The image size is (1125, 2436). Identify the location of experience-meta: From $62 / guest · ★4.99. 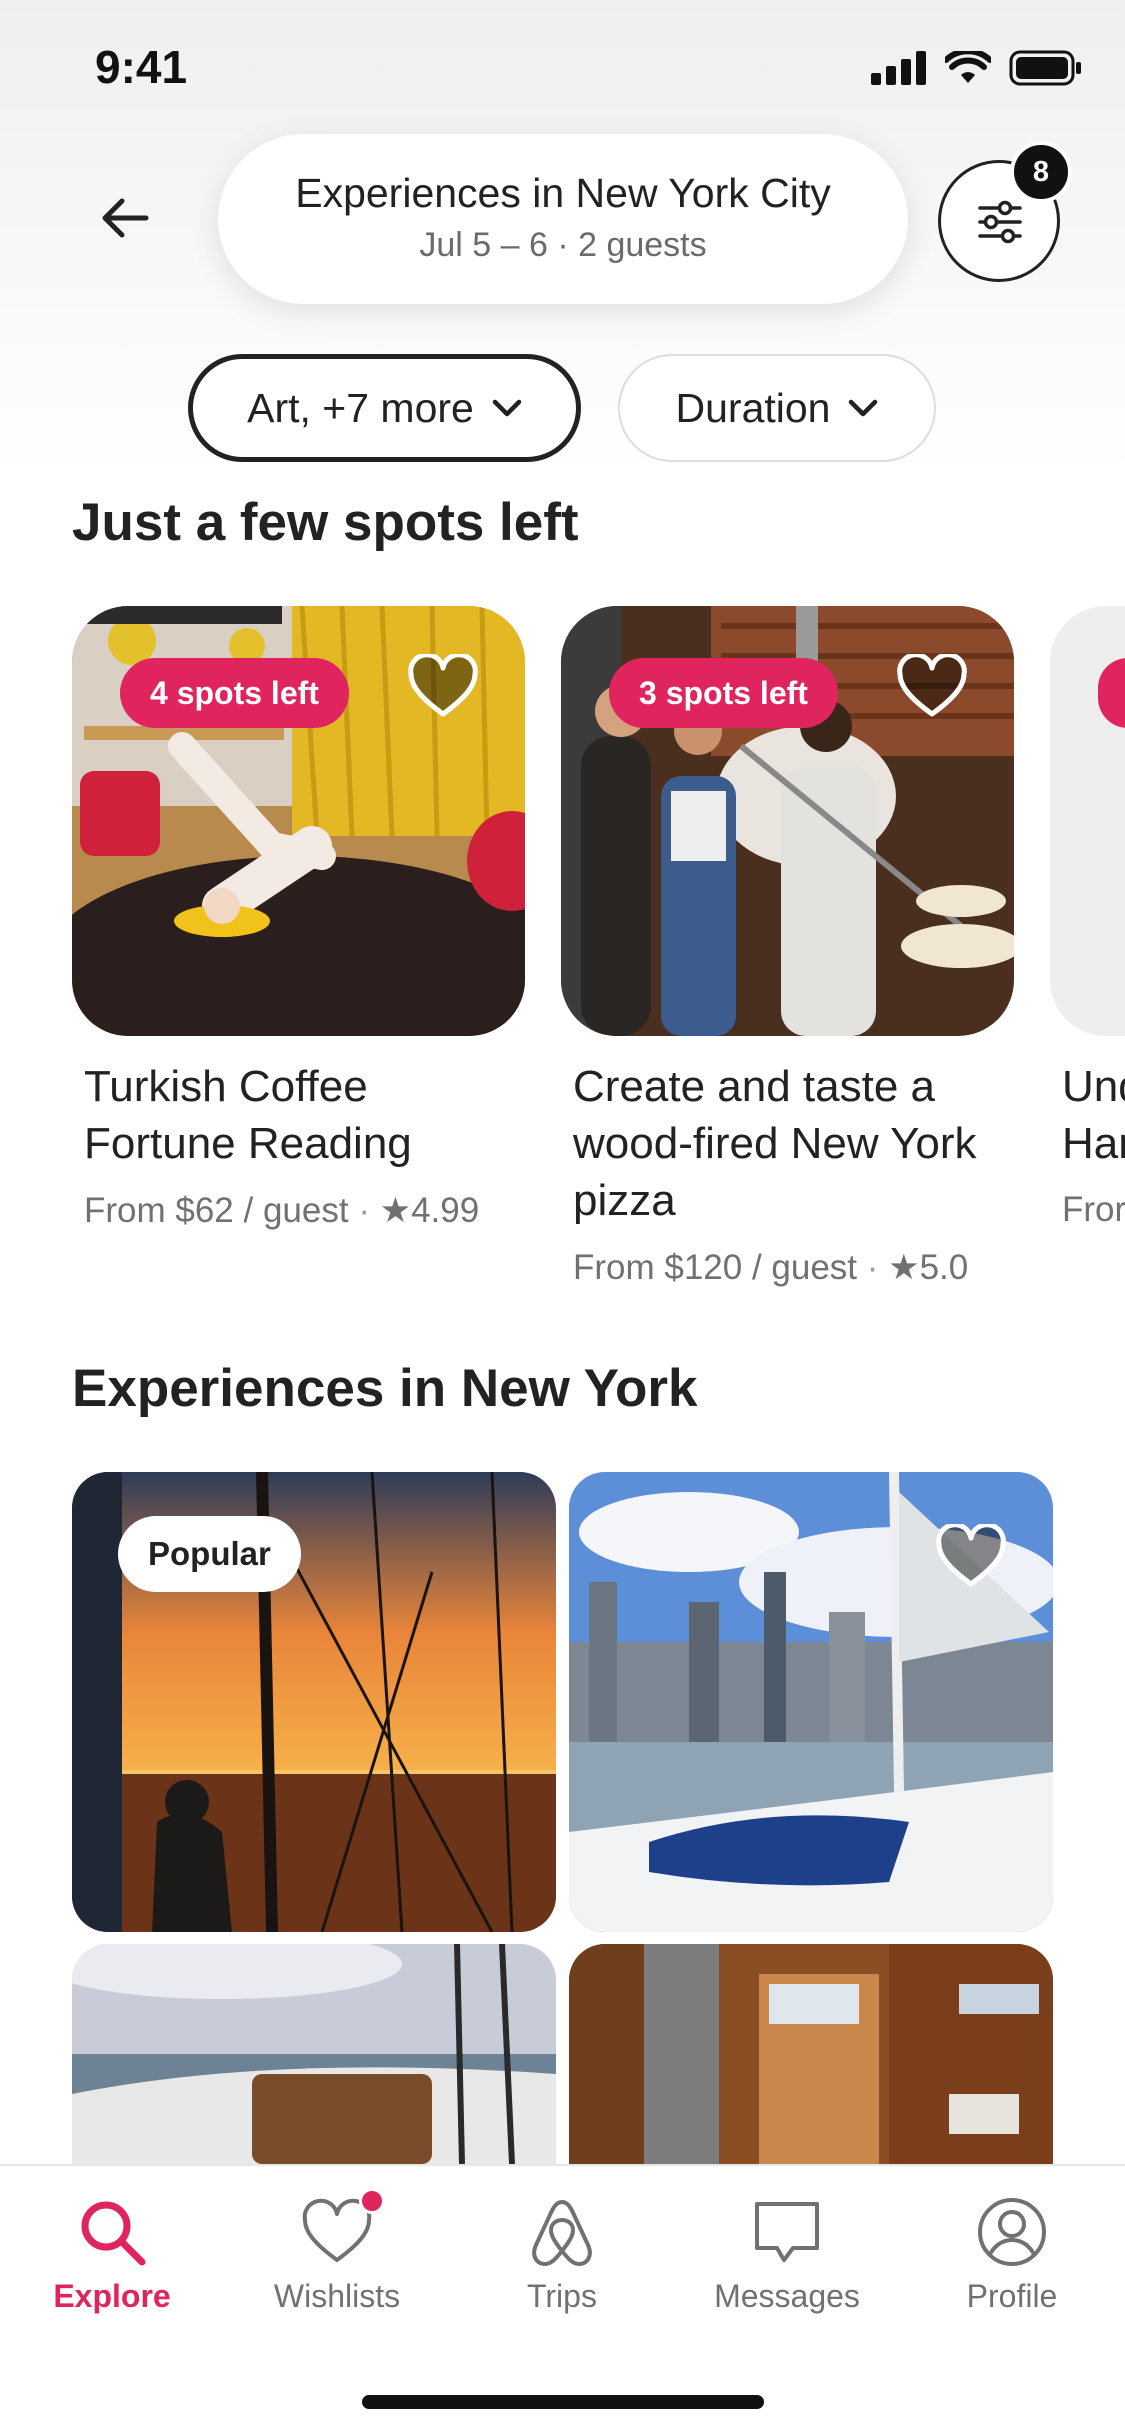
(282, 1210).